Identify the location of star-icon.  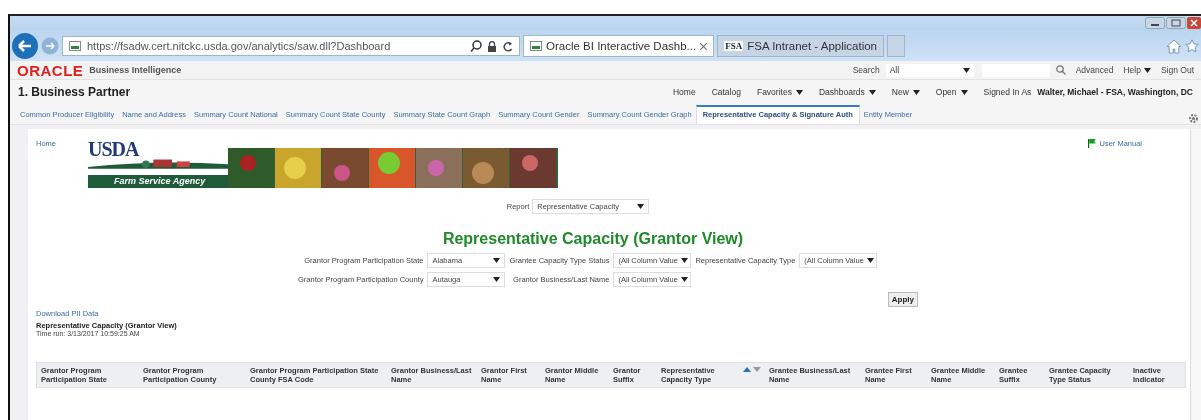
(1192, 46).